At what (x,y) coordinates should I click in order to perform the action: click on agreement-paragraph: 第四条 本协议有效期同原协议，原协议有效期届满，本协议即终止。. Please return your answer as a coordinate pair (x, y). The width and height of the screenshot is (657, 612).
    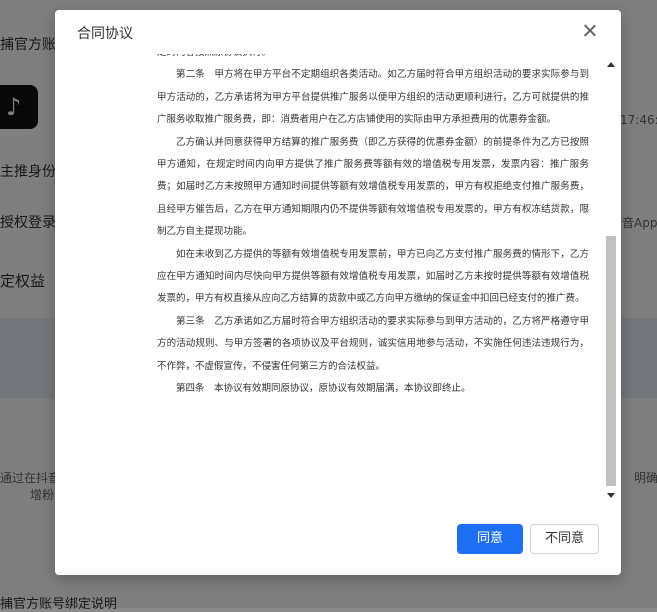
    Looking at the image, I should click on (323, 389).